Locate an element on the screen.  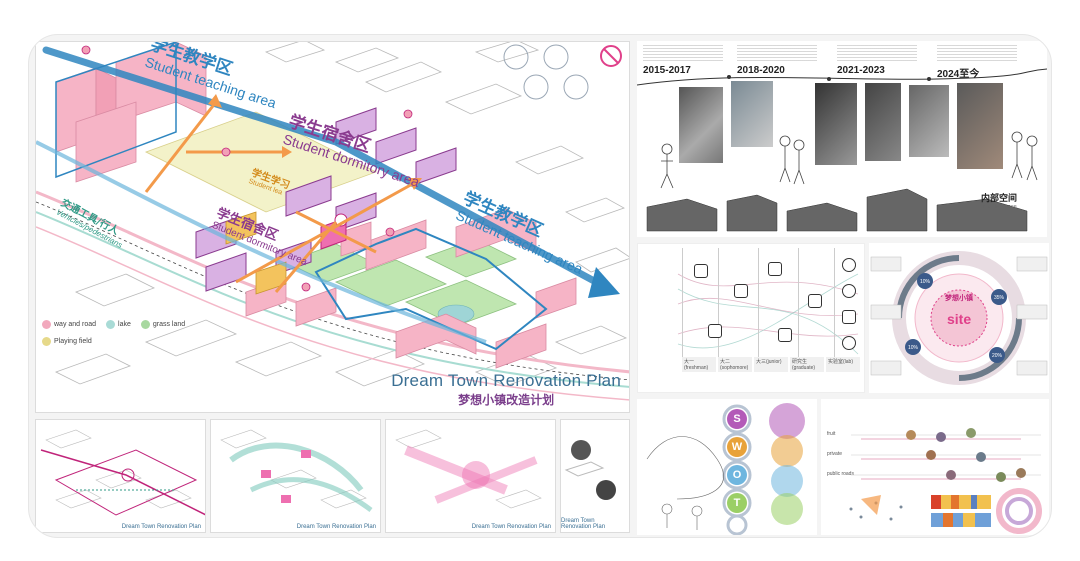
home-icon is located at coordinates (701, 271).